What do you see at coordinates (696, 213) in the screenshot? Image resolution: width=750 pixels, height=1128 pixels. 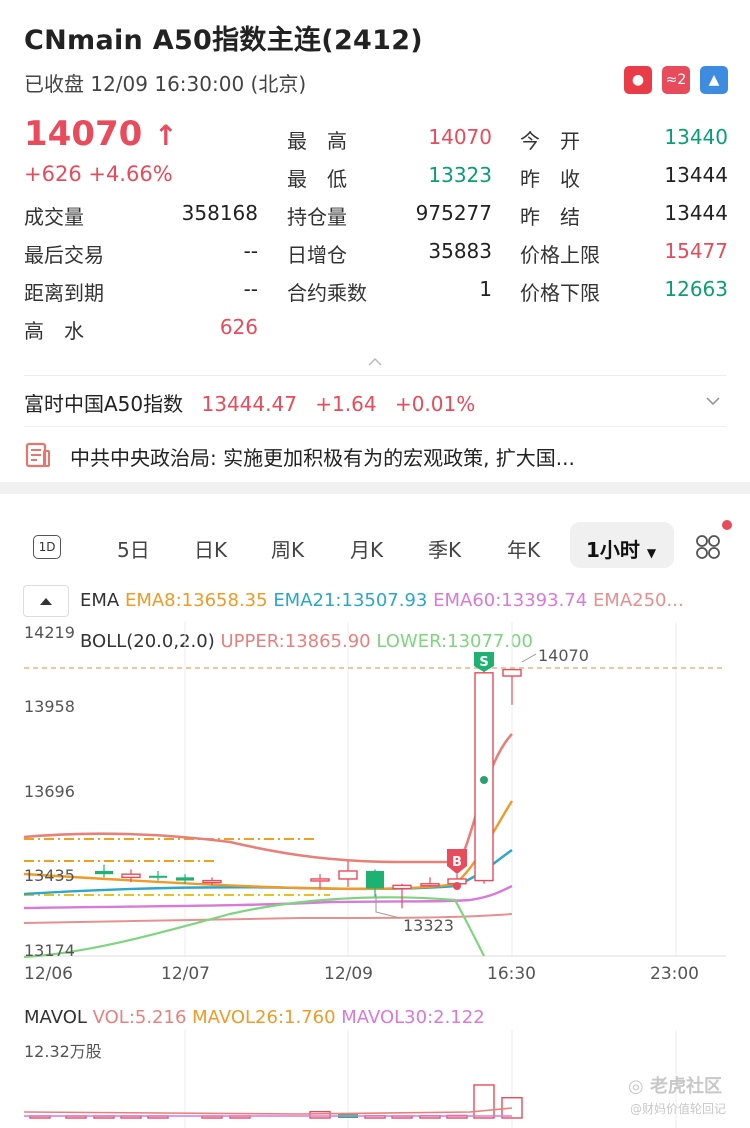 I see `value-prev-settle: 13444` at bounding box center [696, 213].